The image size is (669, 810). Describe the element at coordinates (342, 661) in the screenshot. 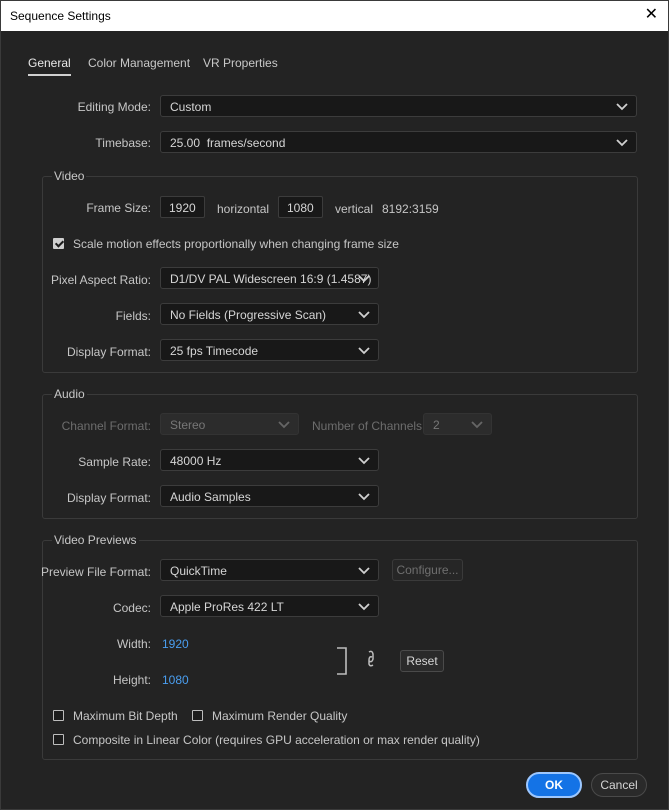

I see `link-bracket-icon` at that location.